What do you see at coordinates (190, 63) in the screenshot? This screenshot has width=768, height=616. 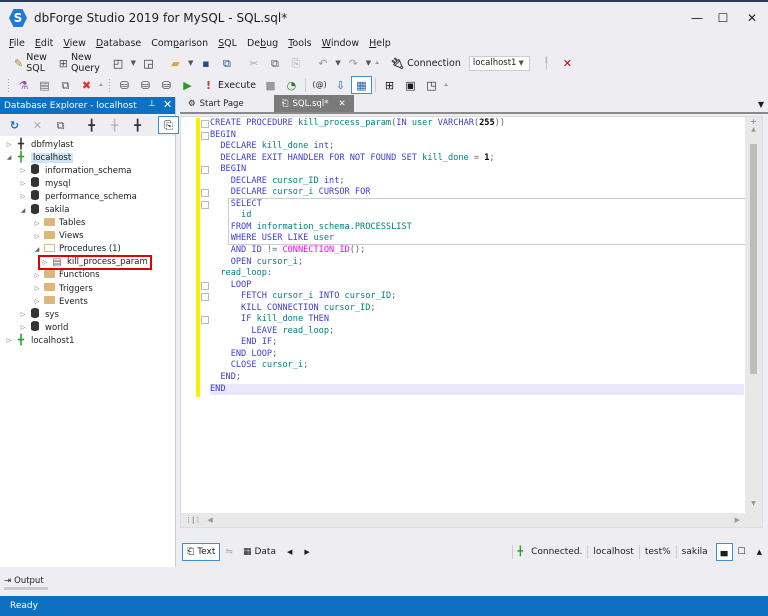 I see `open-dropdown: ▼` at bounding box center [190, 63].